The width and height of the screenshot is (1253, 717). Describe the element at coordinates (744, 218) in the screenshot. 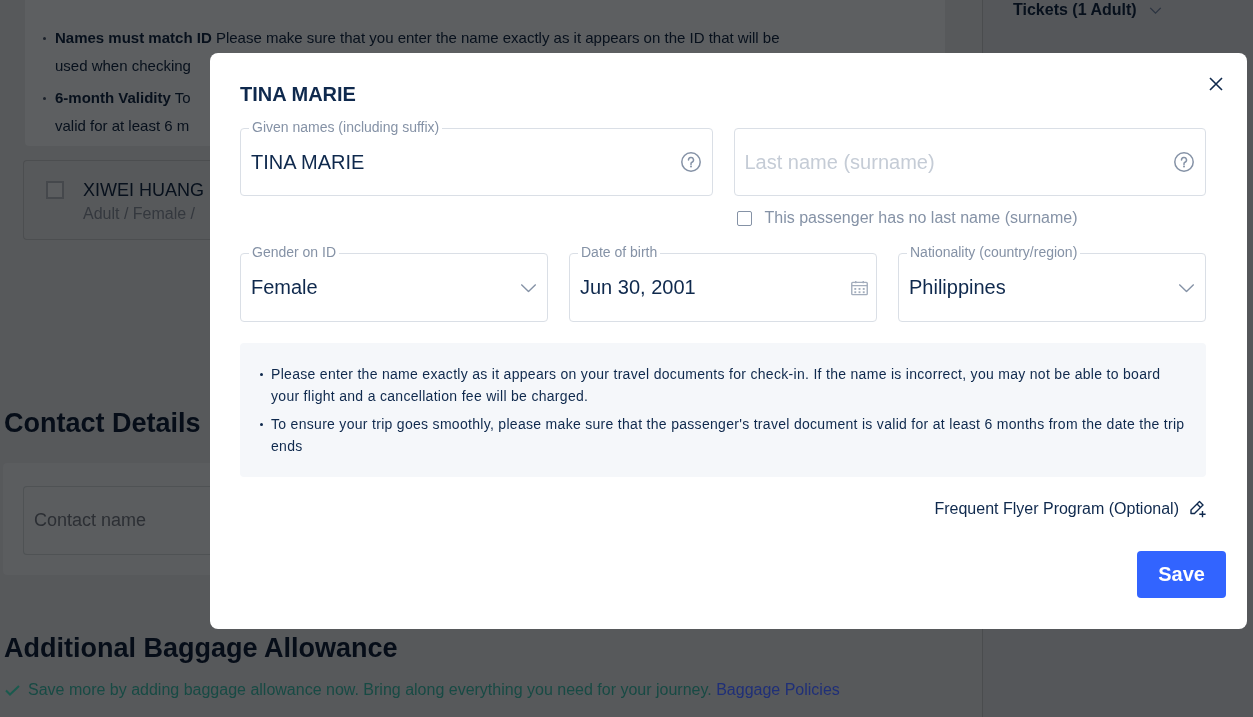

I see `checkbox` at that location.